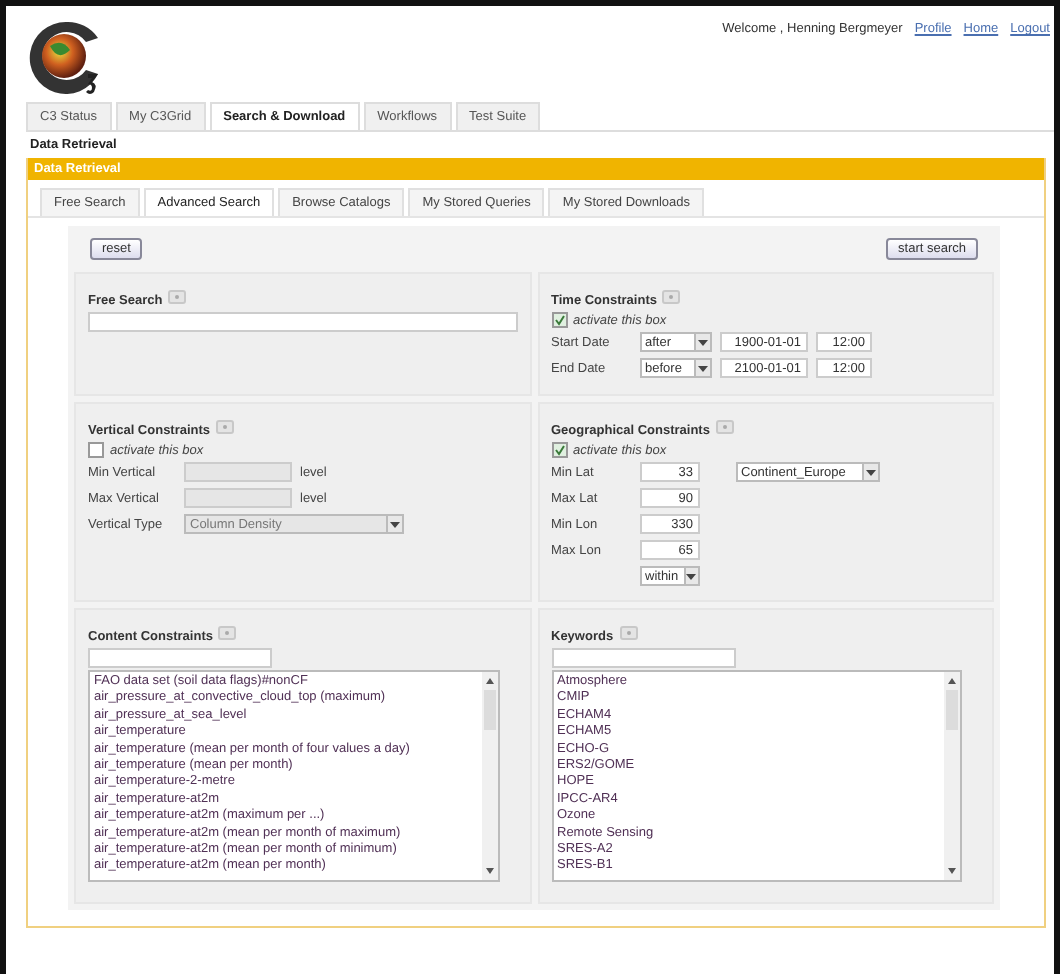 The width and height of the screenshot is (1060, 974). I want to click on search-field, so click(302, 322).